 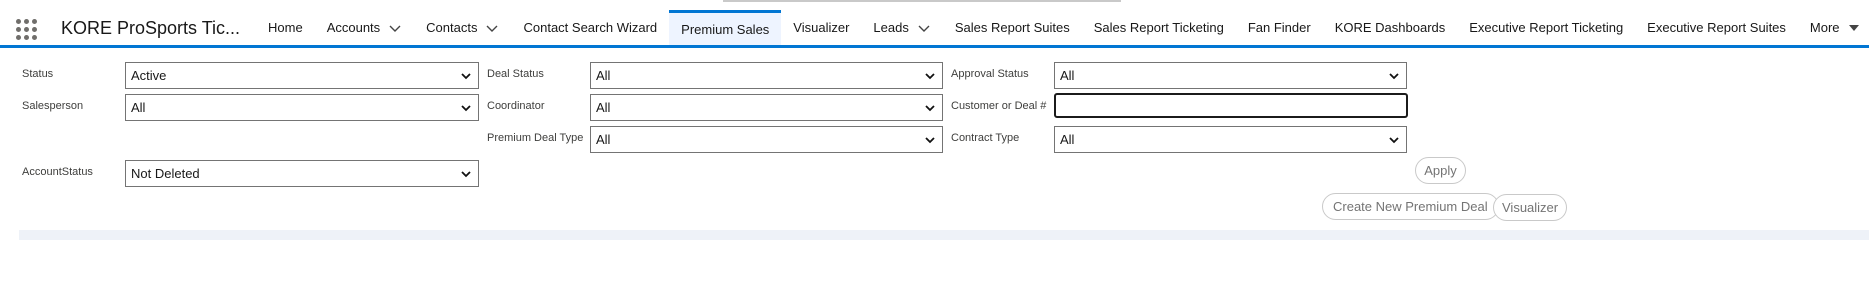 What do you see at coordinates (999, 106) in the screenshot?
I see `customer-or-deal-label: Customer or Deal #` at bounding box center [999, 106].